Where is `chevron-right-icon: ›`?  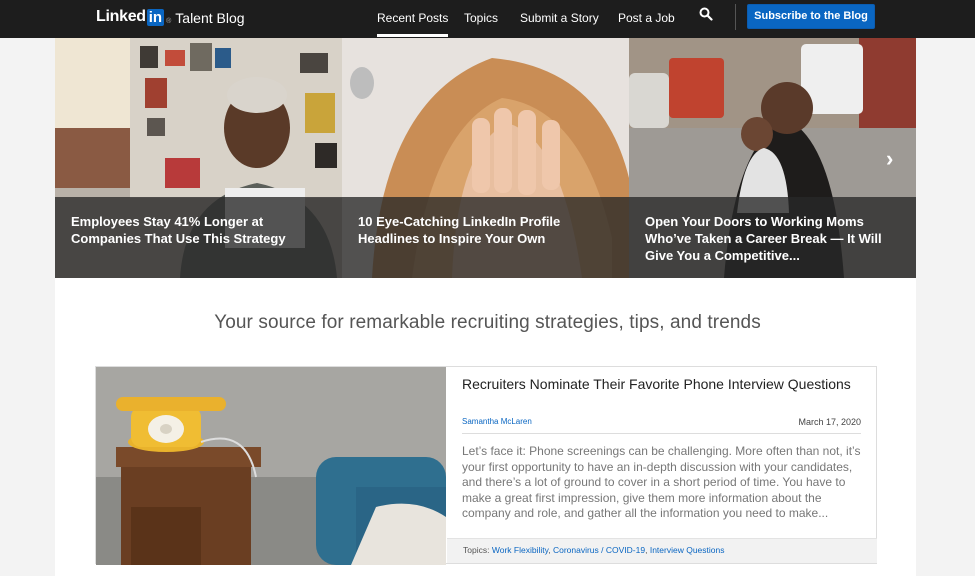 chevron-right-icon: › is located at coordinates (889, 159).